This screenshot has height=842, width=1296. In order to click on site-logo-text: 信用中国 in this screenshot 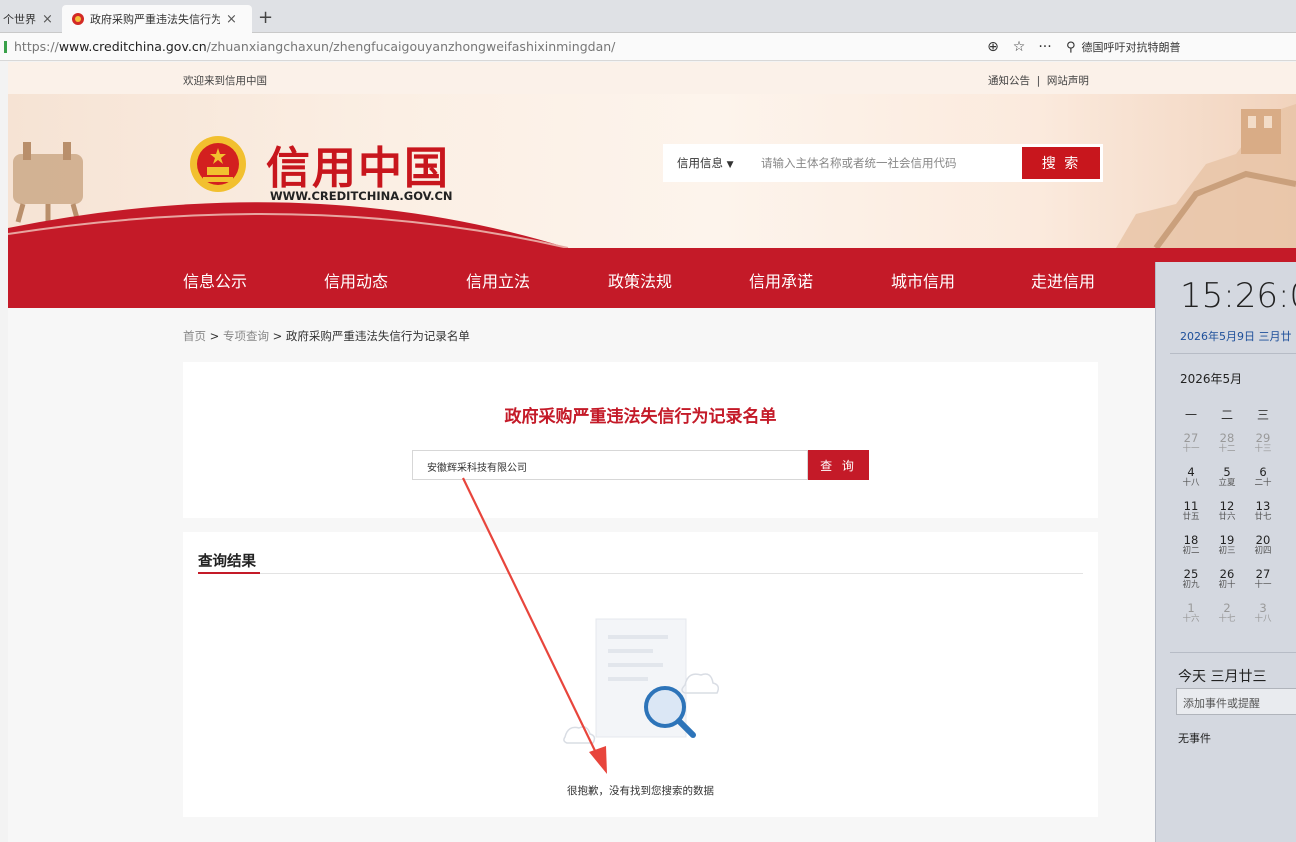, I will do `click(358, 164)`.